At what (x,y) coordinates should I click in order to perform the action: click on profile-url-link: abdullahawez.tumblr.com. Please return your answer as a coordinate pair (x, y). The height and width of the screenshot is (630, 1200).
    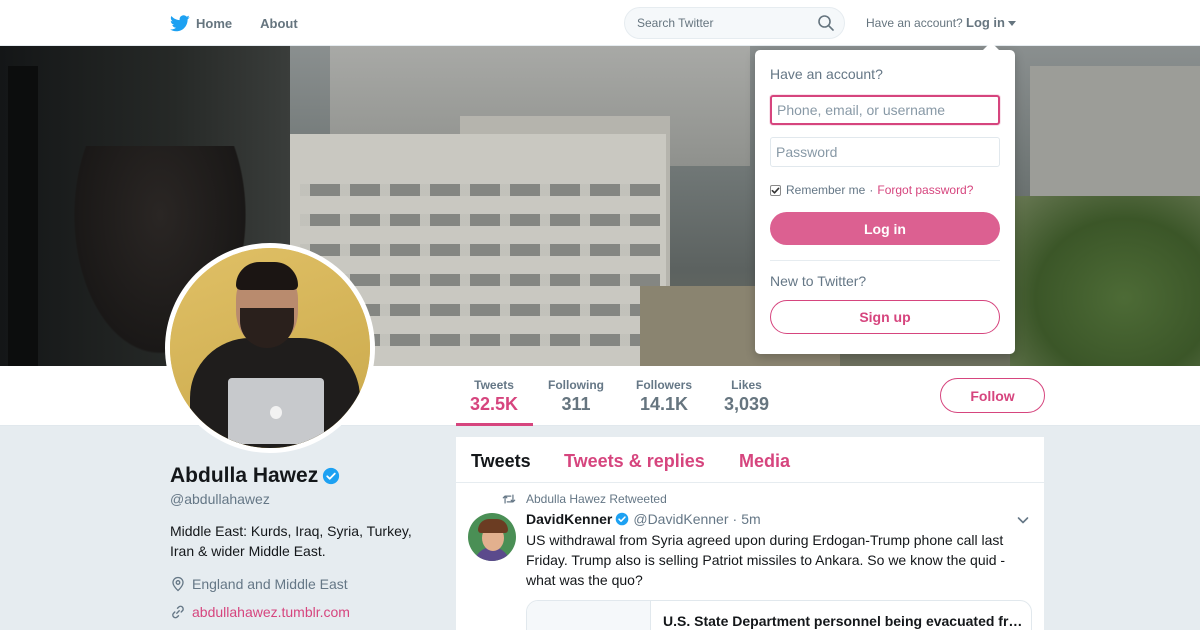
    Looking at the image, I should click on (260, 612).